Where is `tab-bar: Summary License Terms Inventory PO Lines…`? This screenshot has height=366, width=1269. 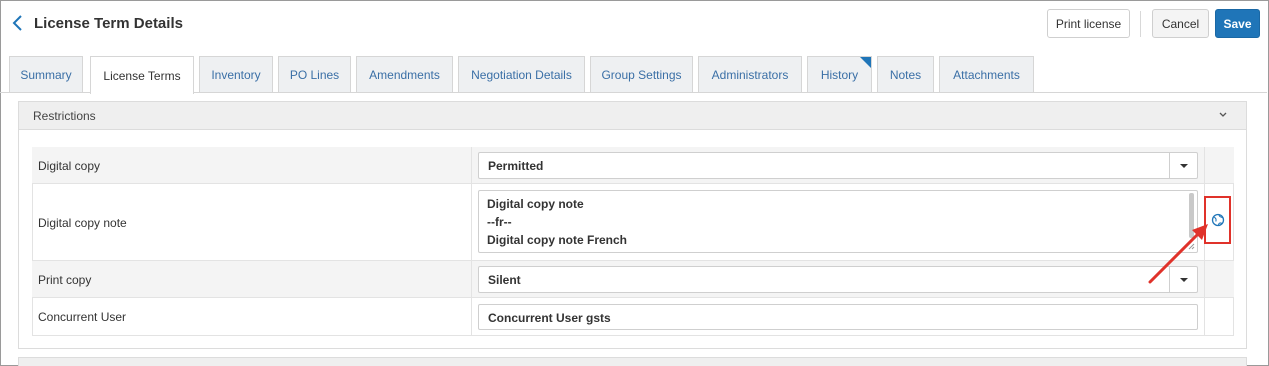
tab-bar: Summary License Terms Inventory PO Lines… is located at coordinates (633, 75).